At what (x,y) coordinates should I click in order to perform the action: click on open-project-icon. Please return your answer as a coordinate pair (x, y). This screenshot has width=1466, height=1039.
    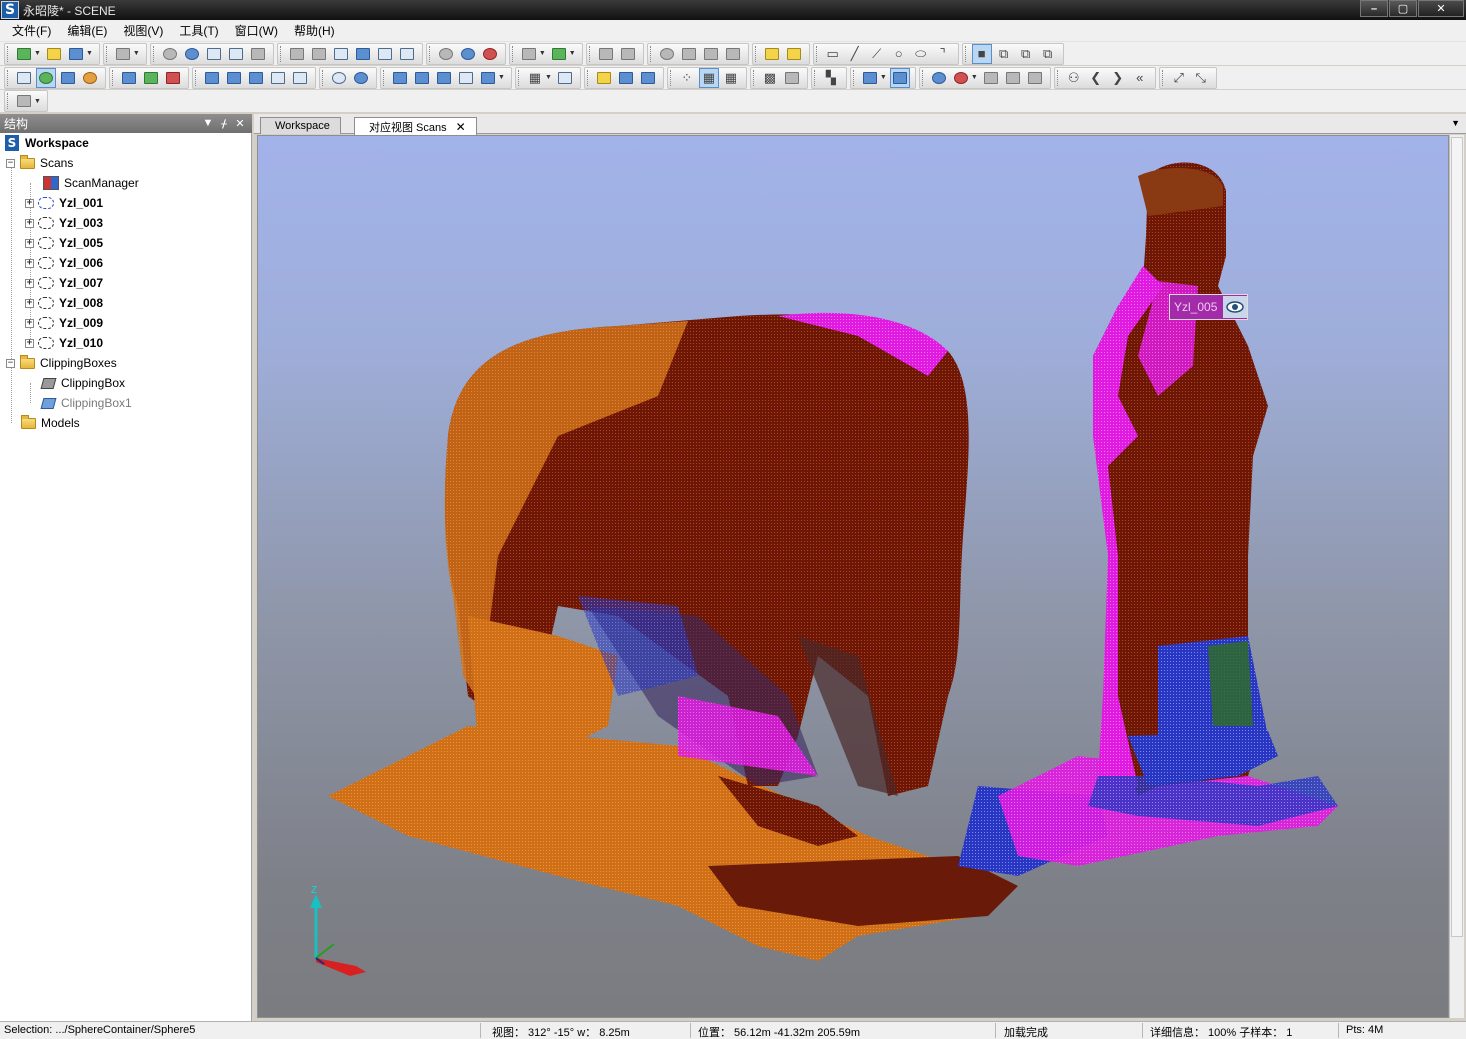
    Looking at the image, I should click on (54, 54).